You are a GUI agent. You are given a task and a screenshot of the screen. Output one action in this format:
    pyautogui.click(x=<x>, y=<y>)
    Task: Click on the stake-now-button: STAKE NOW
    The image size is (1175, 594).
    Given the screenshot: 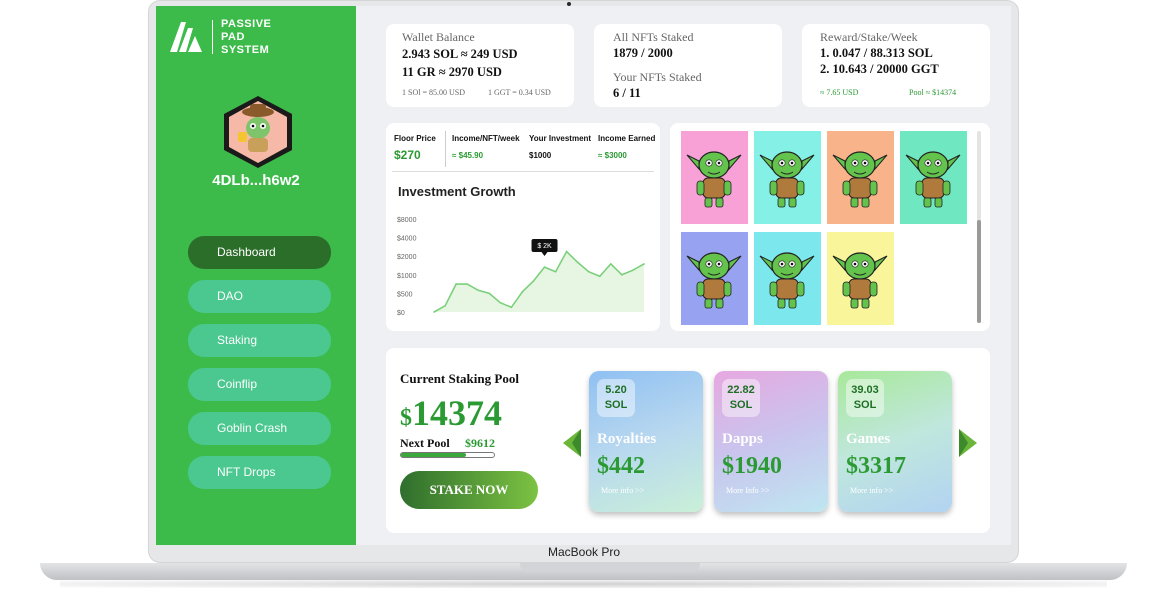 What is the action you would take?
    pyautogui.click(x=469, y=490)
    